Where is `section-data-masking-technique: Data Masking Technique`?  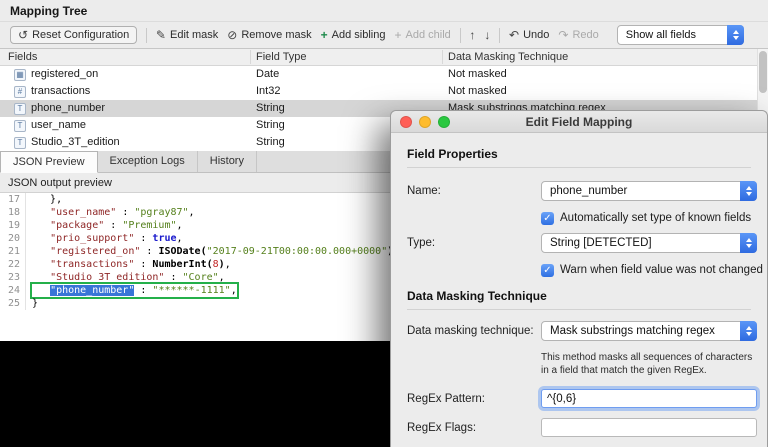 section-data-masking-technique: Data Masking Technique is located at coordinates (477, 296).